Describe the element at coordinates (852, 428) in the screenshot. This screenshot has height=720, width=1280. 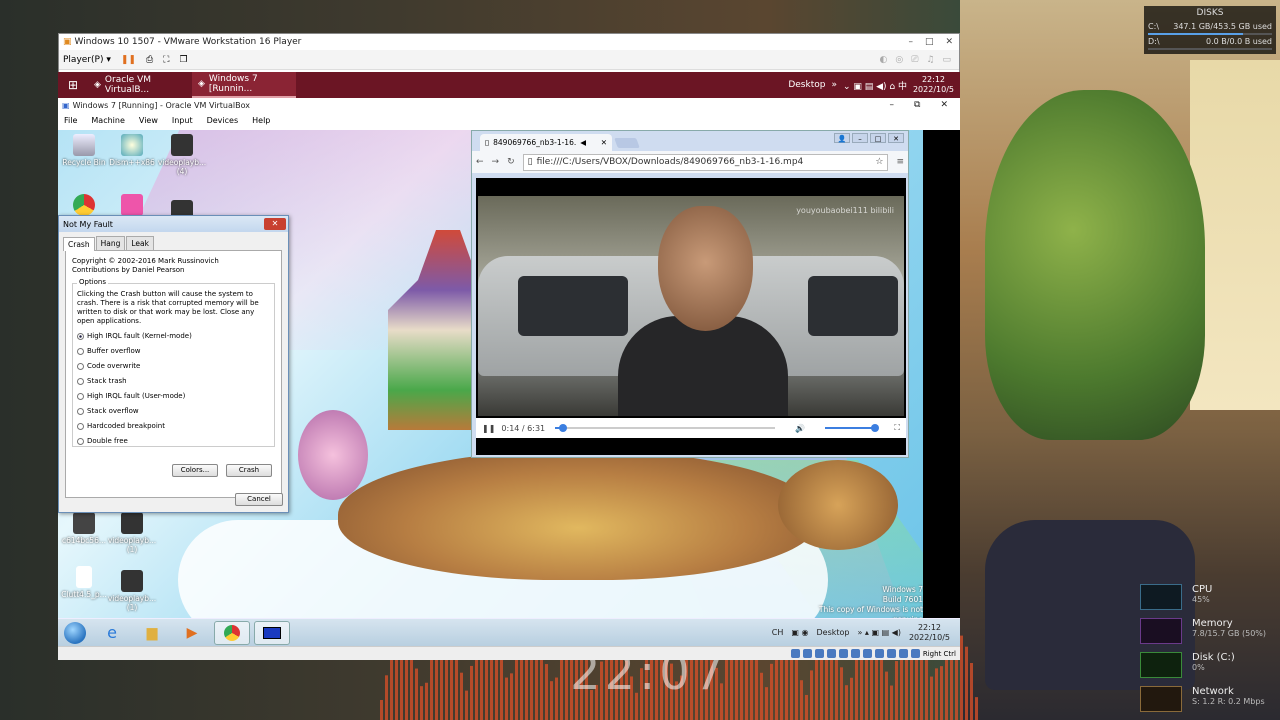
I see `volume-slider` at that location.